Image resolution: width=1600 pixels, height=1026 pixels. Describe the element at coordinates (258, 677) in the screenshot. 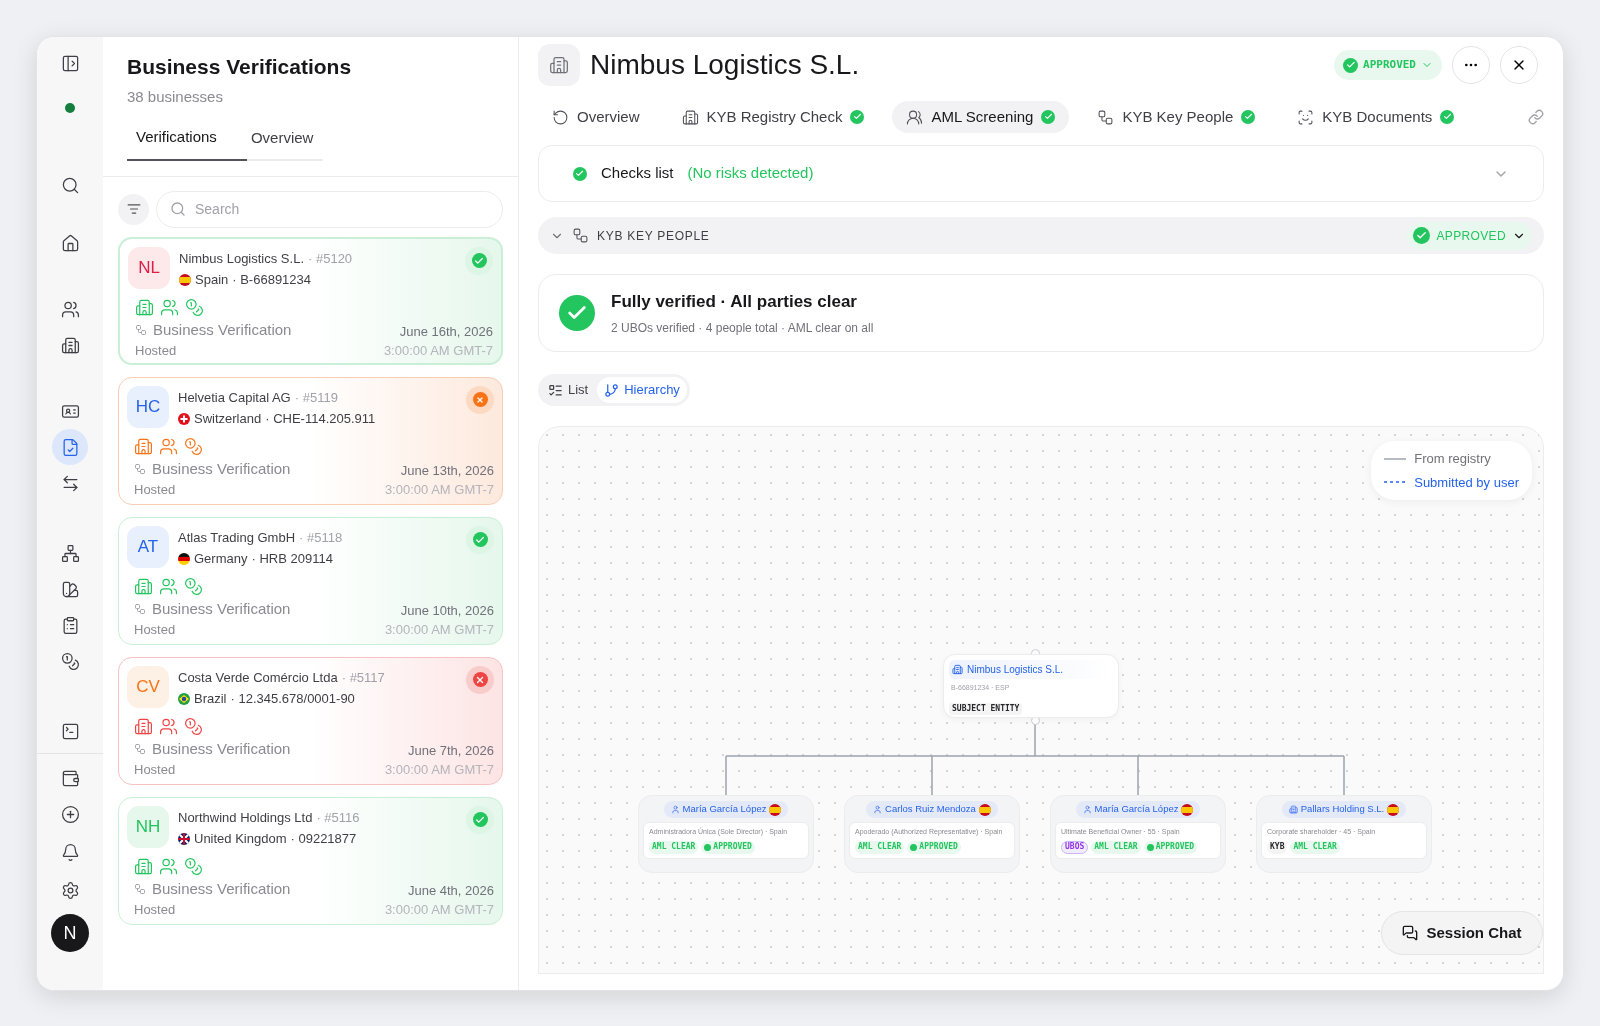

I see `company-name: Costa Verde Comércio Ltda` at that location.